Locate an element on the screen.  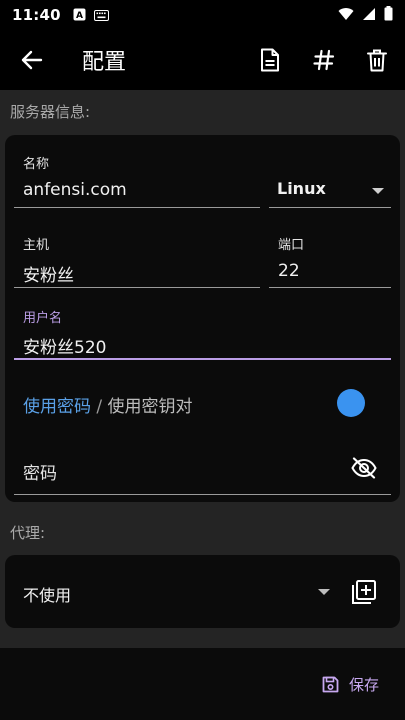
proxy-select: 不使用 is located at coordinates (170, 591).